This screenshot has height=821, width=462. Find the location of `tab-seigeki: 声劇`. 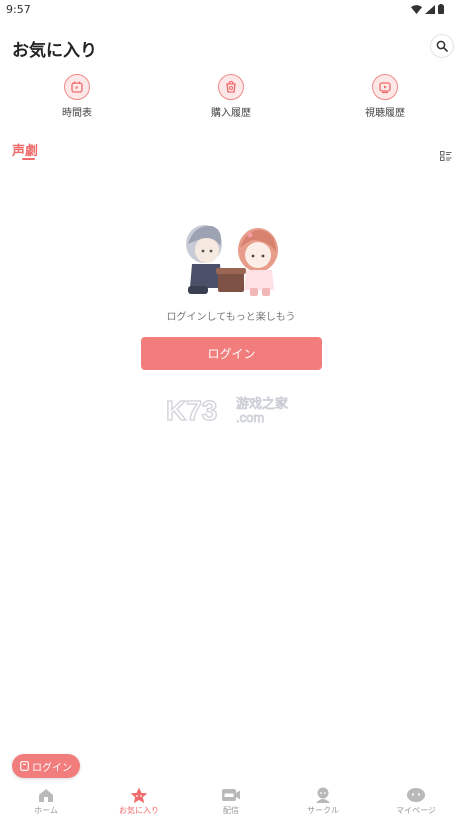

tab-seigeki: 声劇 is located at coordinates (25, 149).